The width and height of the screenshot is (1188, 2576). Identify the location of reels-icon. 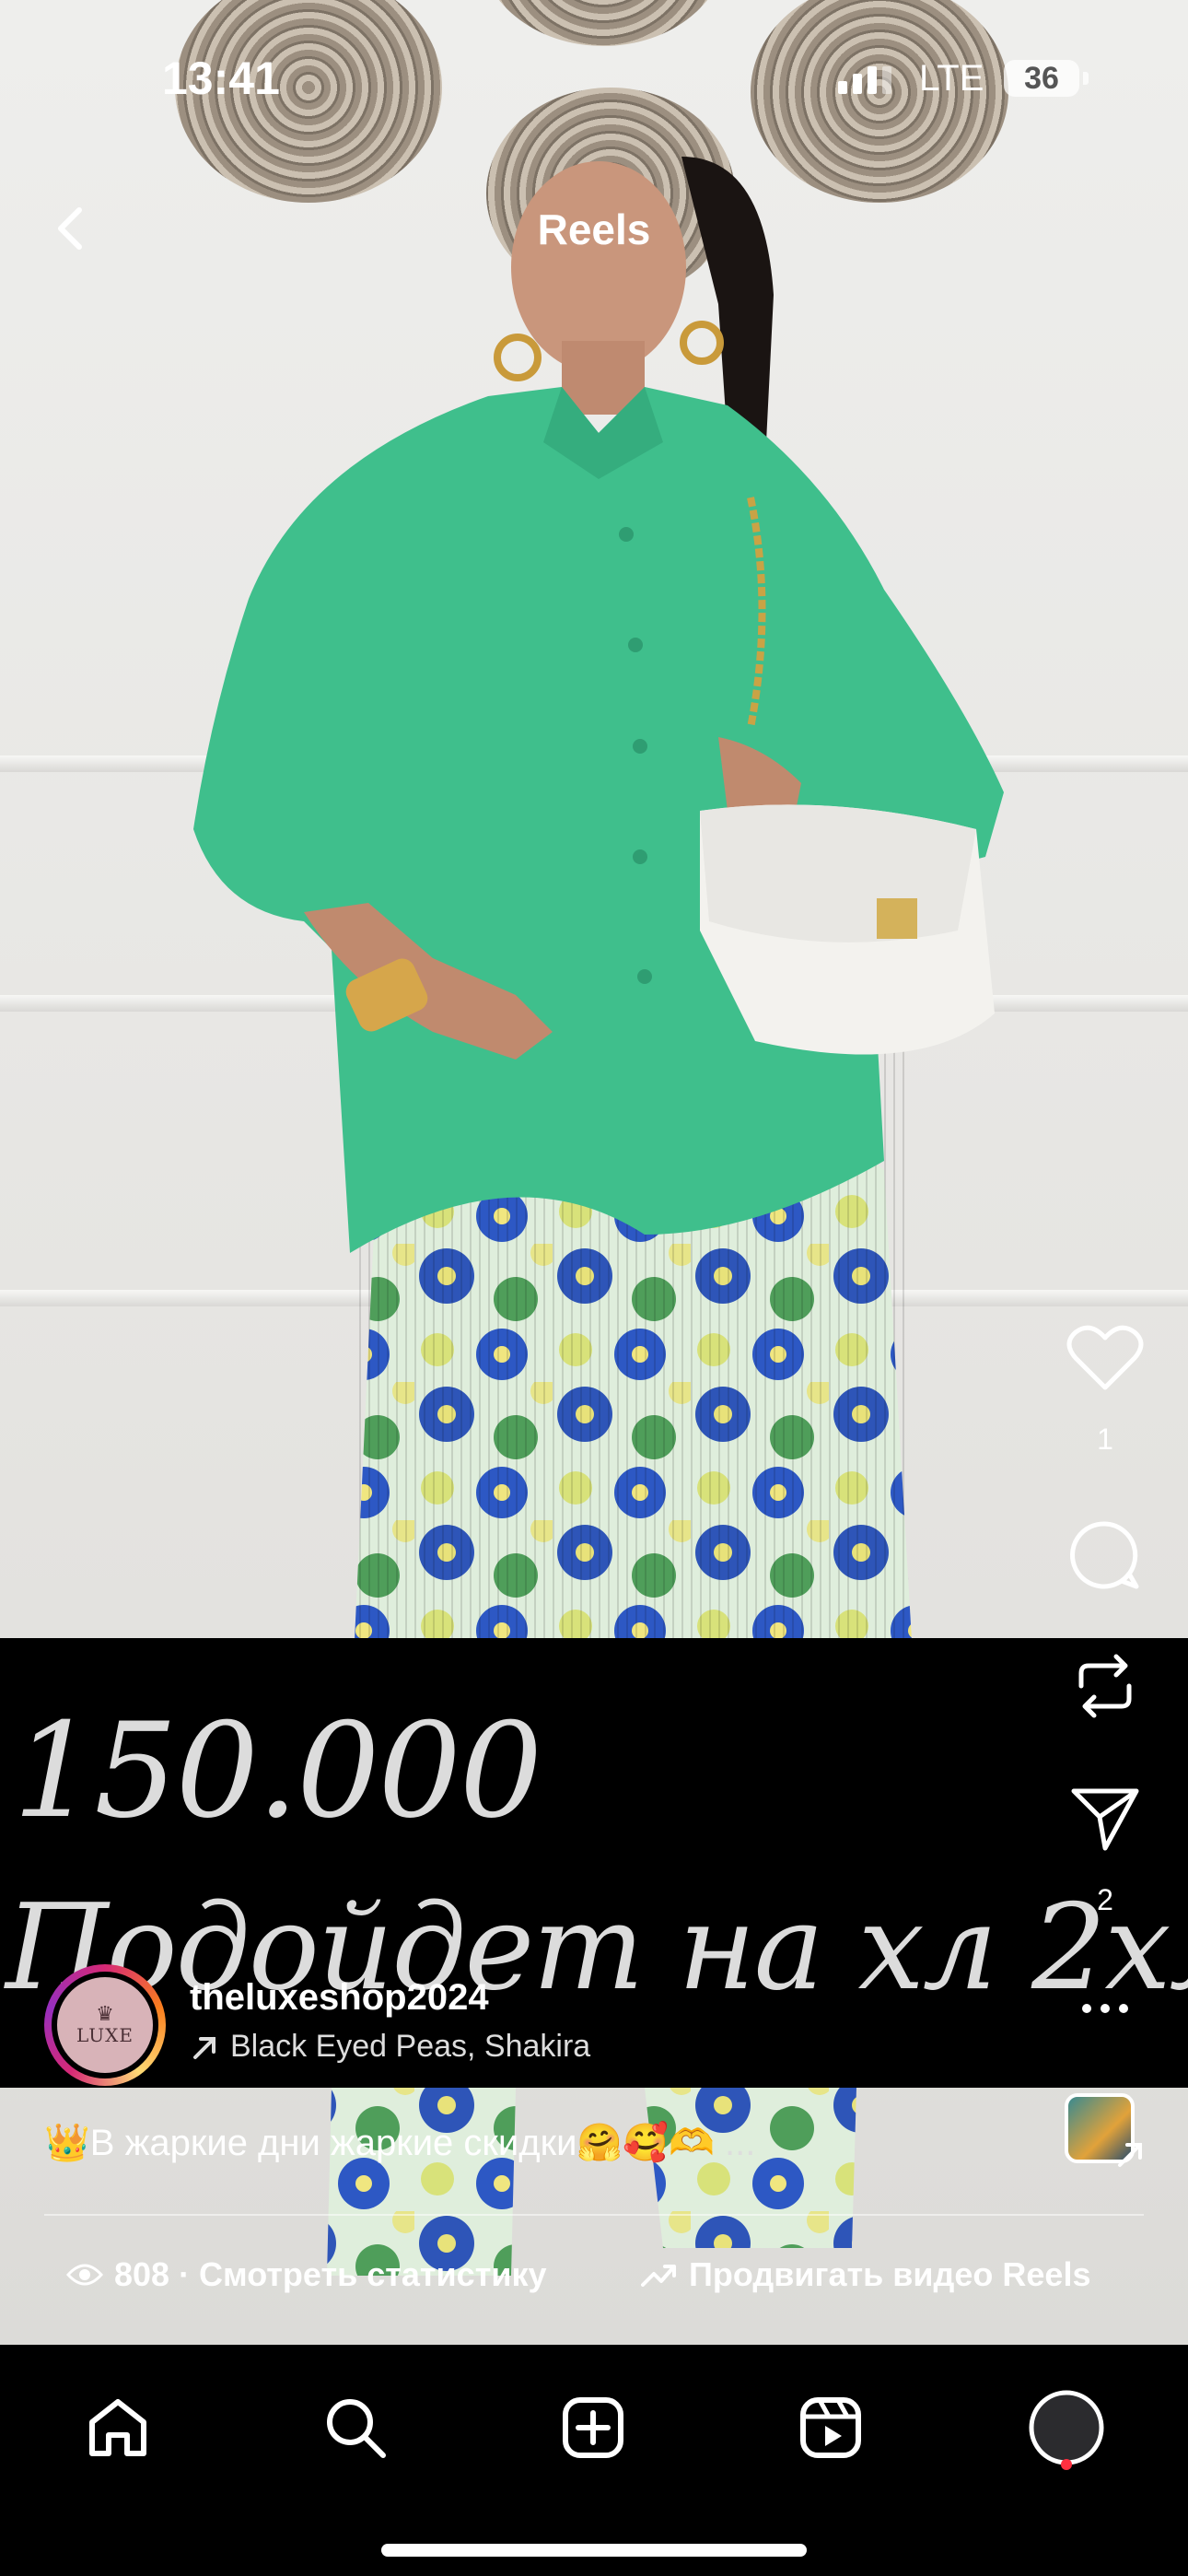
(830, 2427).